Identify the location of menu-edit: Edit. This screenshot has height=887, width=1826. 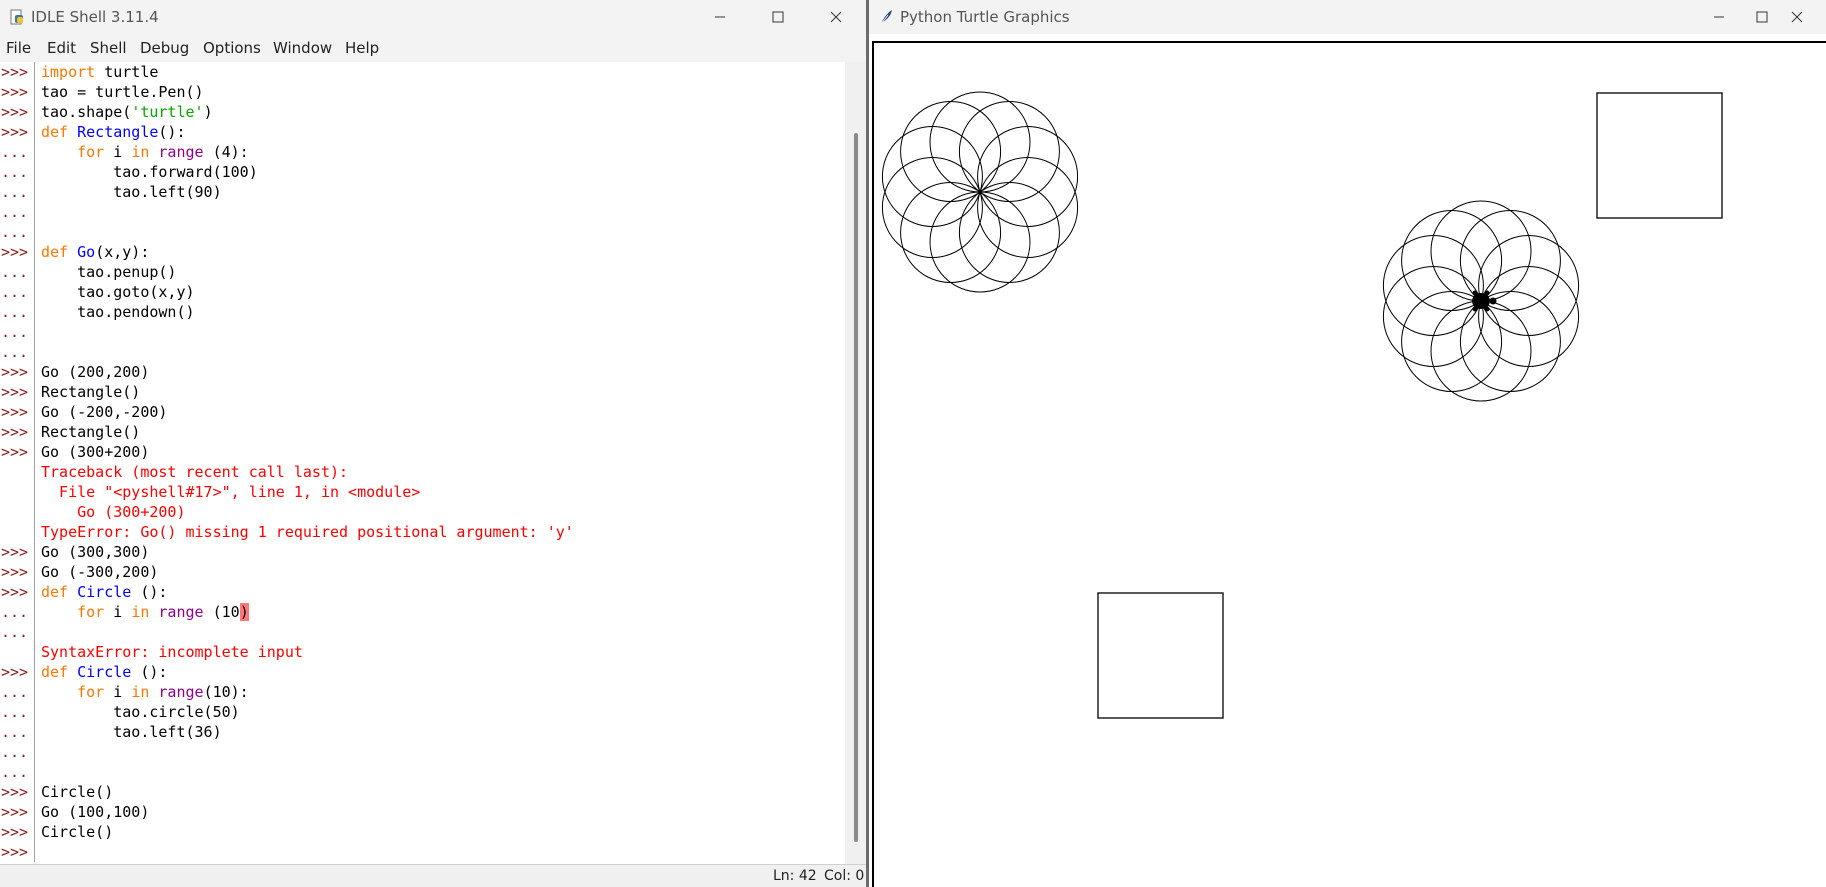
(61, 48).